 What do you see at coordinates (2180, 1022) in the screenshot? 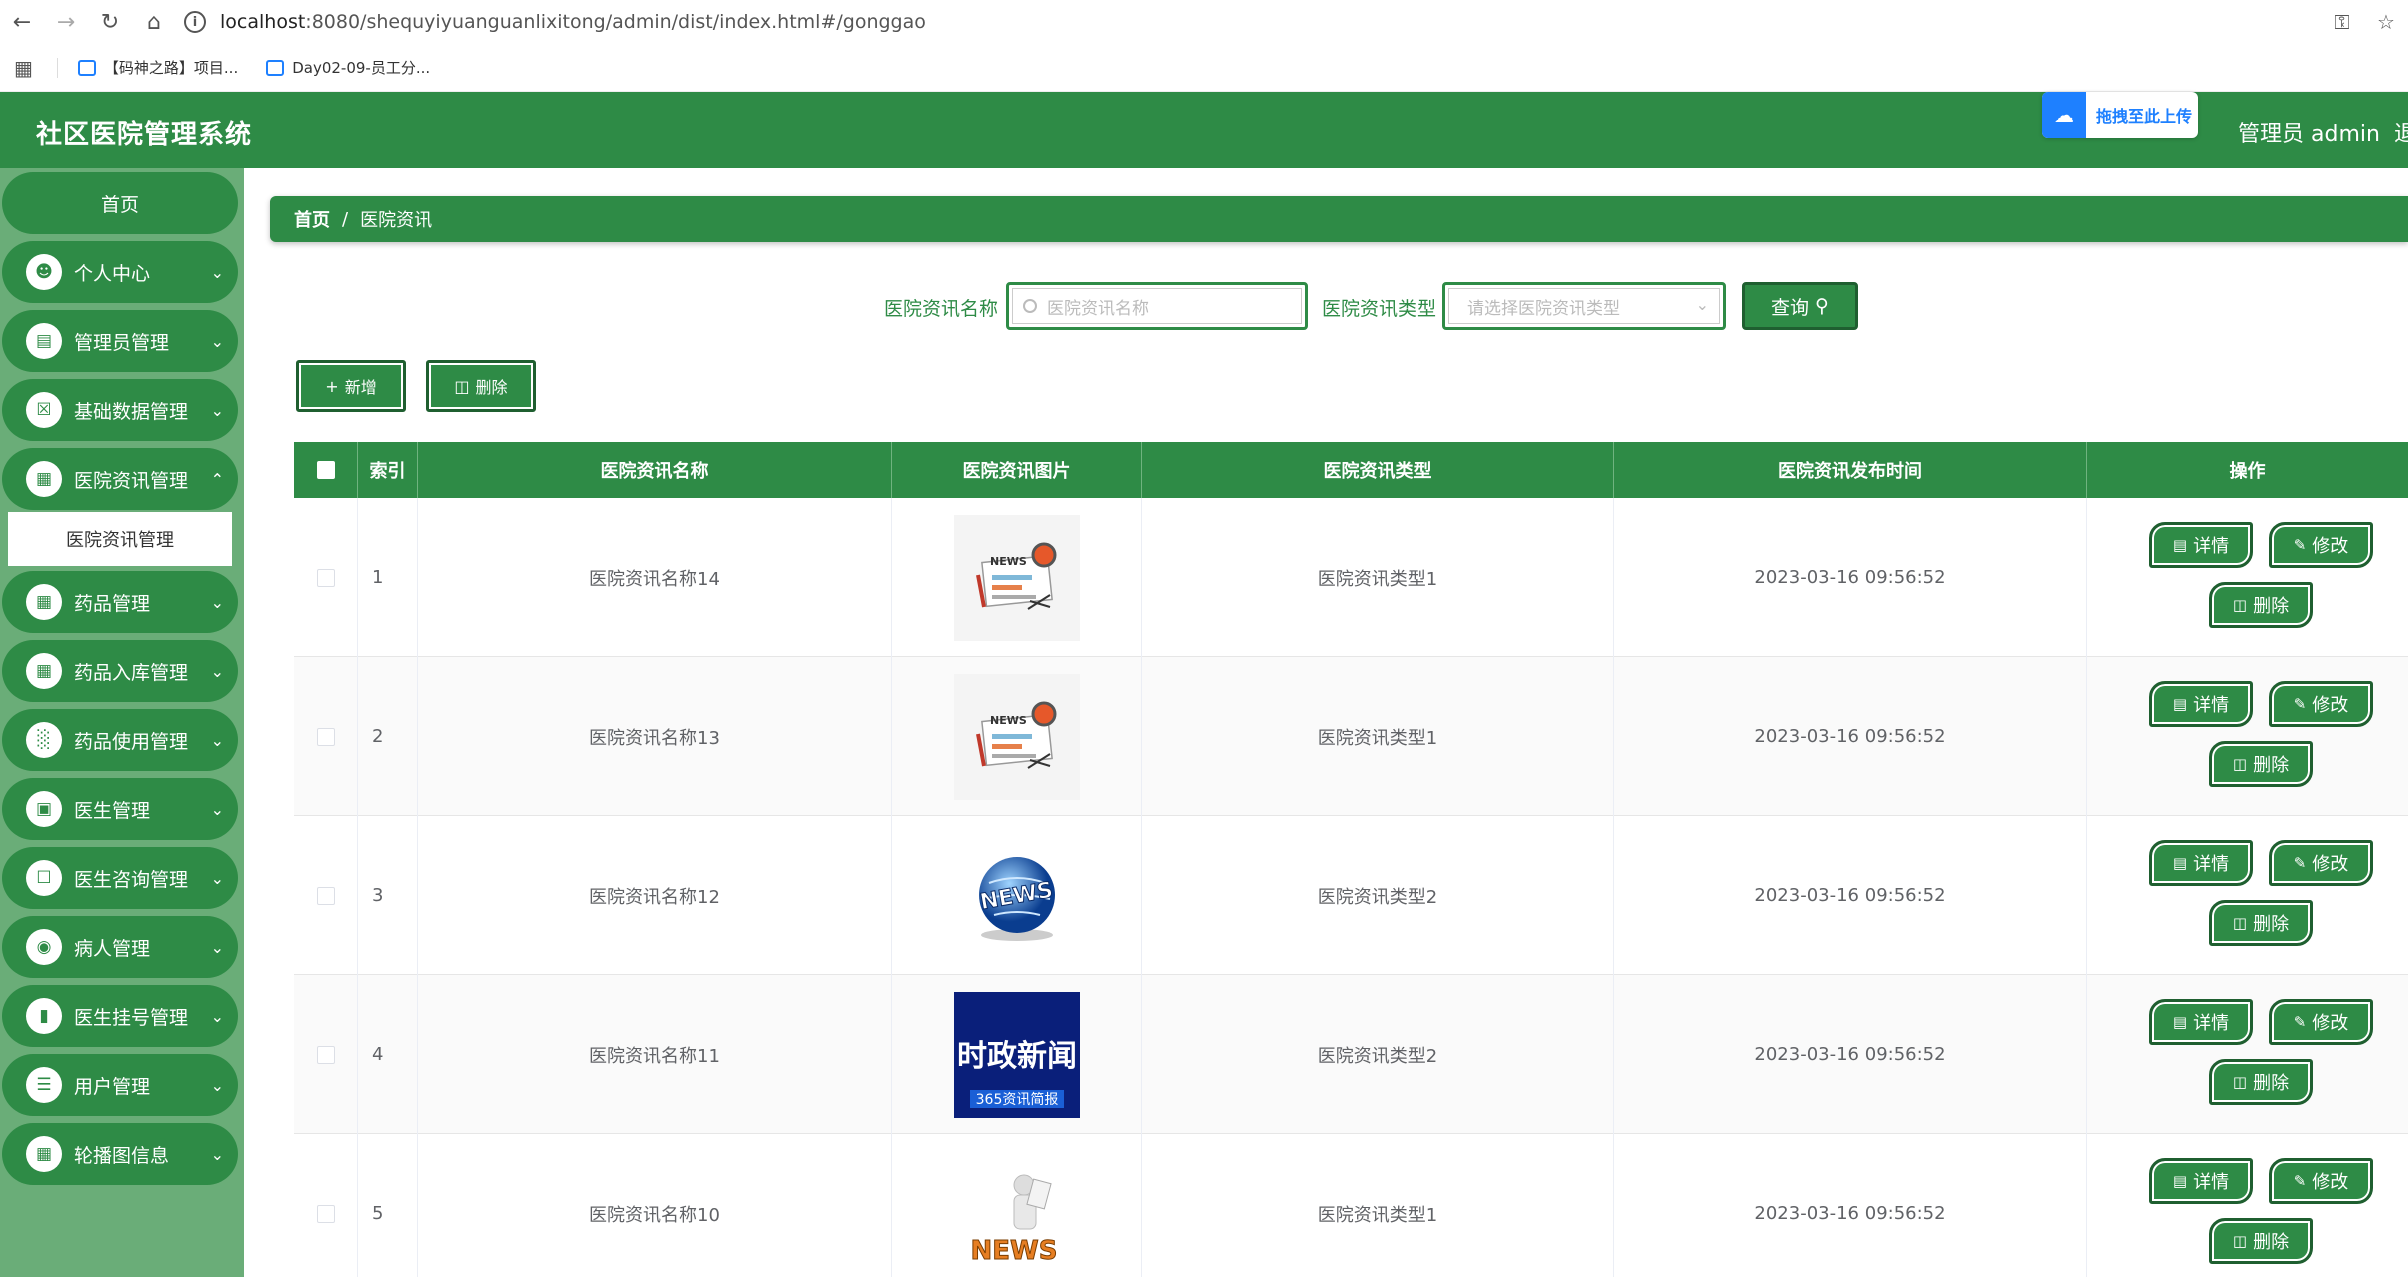
I see `document-icon: ▤` at bounding box center [2180, 1022].